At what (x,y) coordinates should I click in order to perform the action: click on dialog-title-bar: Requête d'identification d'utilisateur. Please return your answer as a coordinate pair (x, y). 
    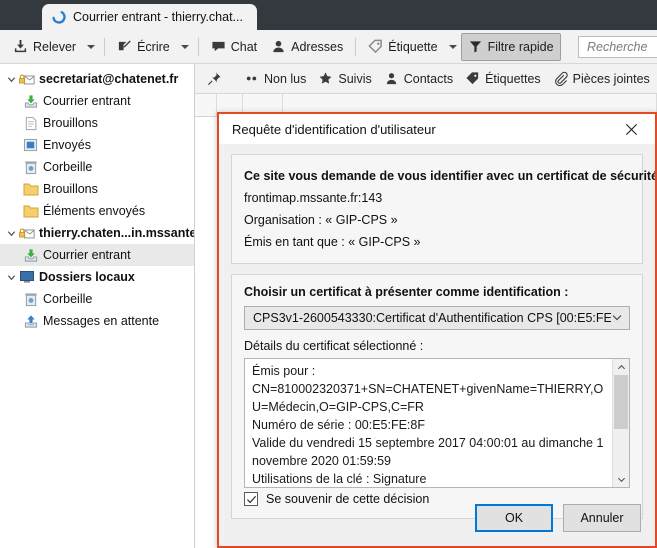
    Looking at the image, I should click on (437, 129).